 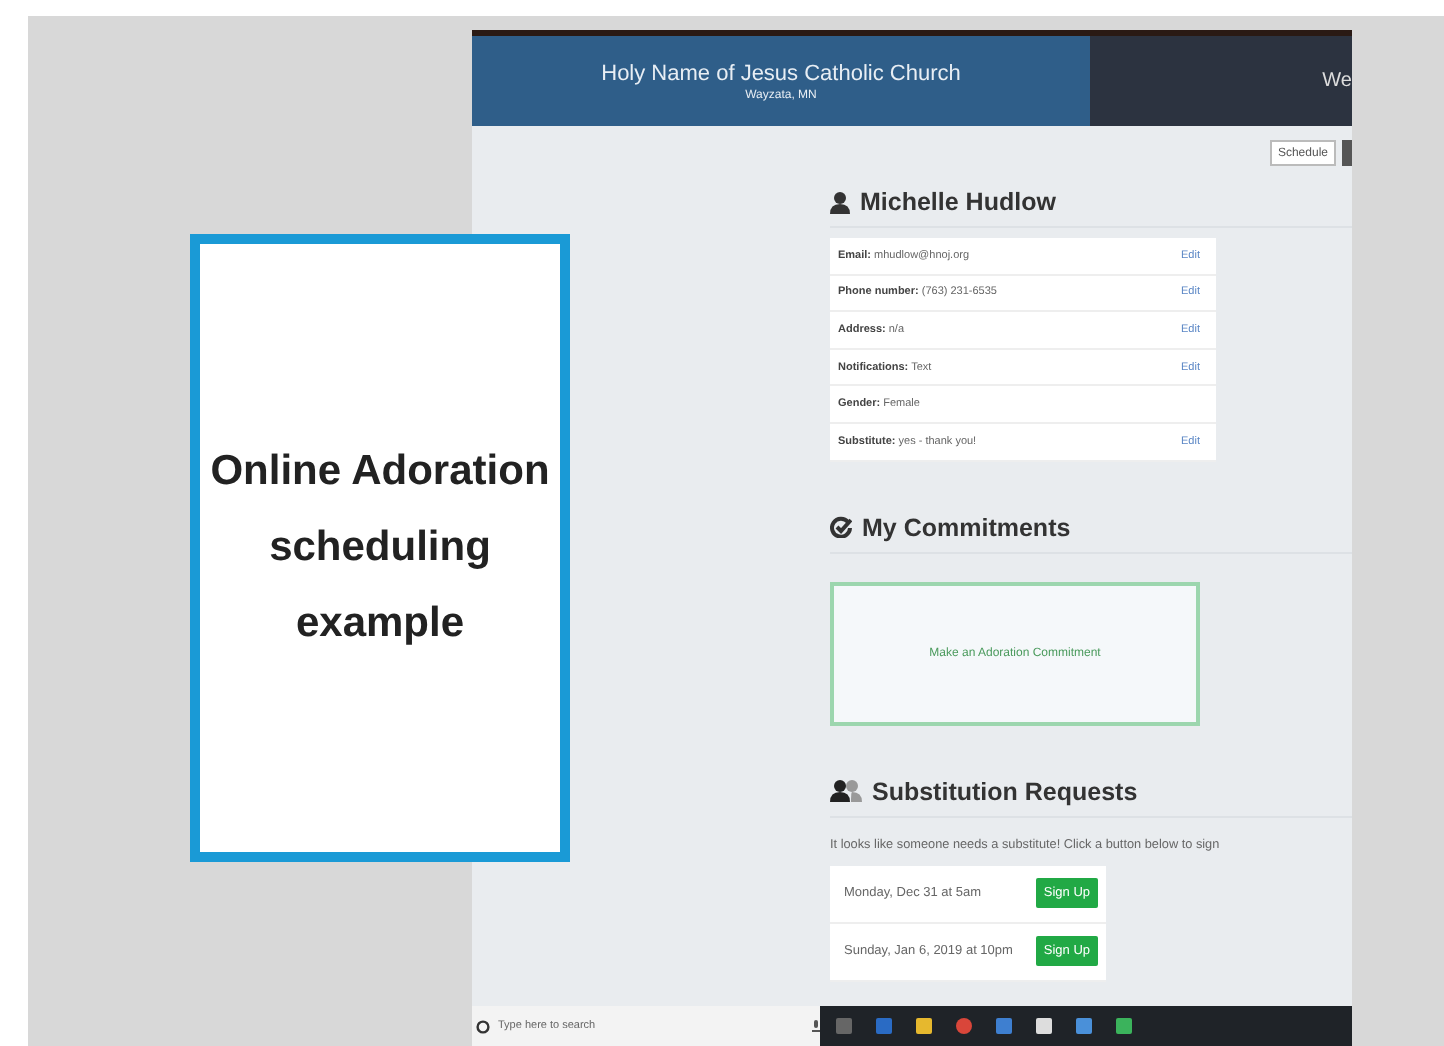 I want to click on menu-button, so click(x=1347, y=153).